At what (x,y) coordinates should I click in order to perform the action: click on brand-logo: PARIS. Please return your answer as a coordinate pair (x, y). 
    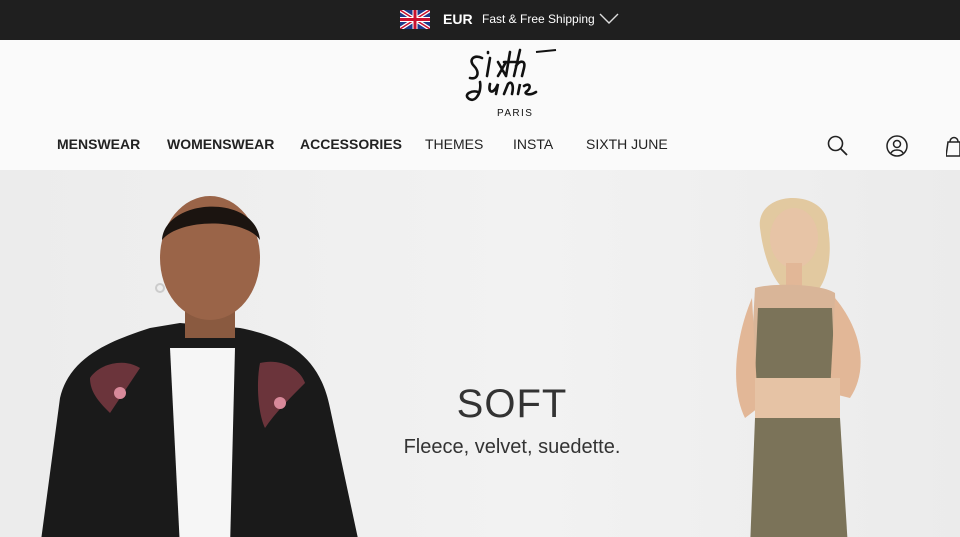
    Looking at the image, I should click on (512, 83).